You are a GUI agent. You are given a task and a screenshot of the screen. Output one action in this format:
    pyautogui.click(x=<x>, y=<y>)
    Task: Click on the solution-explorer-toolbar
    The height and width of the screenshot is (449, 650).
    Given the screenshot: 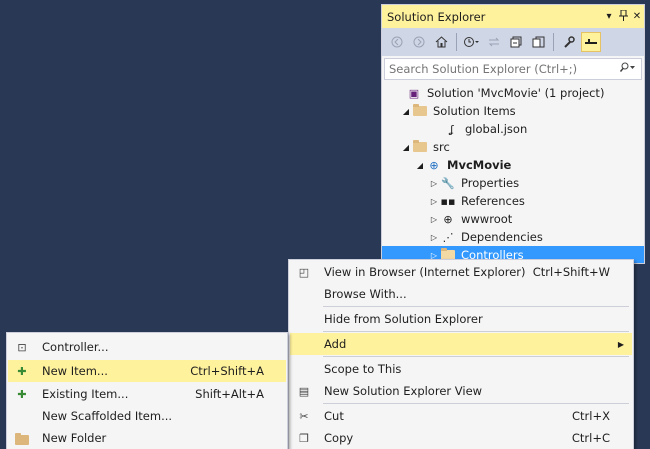 What is the action you would take?
    pyautogui.click(x=513, y=42)
    